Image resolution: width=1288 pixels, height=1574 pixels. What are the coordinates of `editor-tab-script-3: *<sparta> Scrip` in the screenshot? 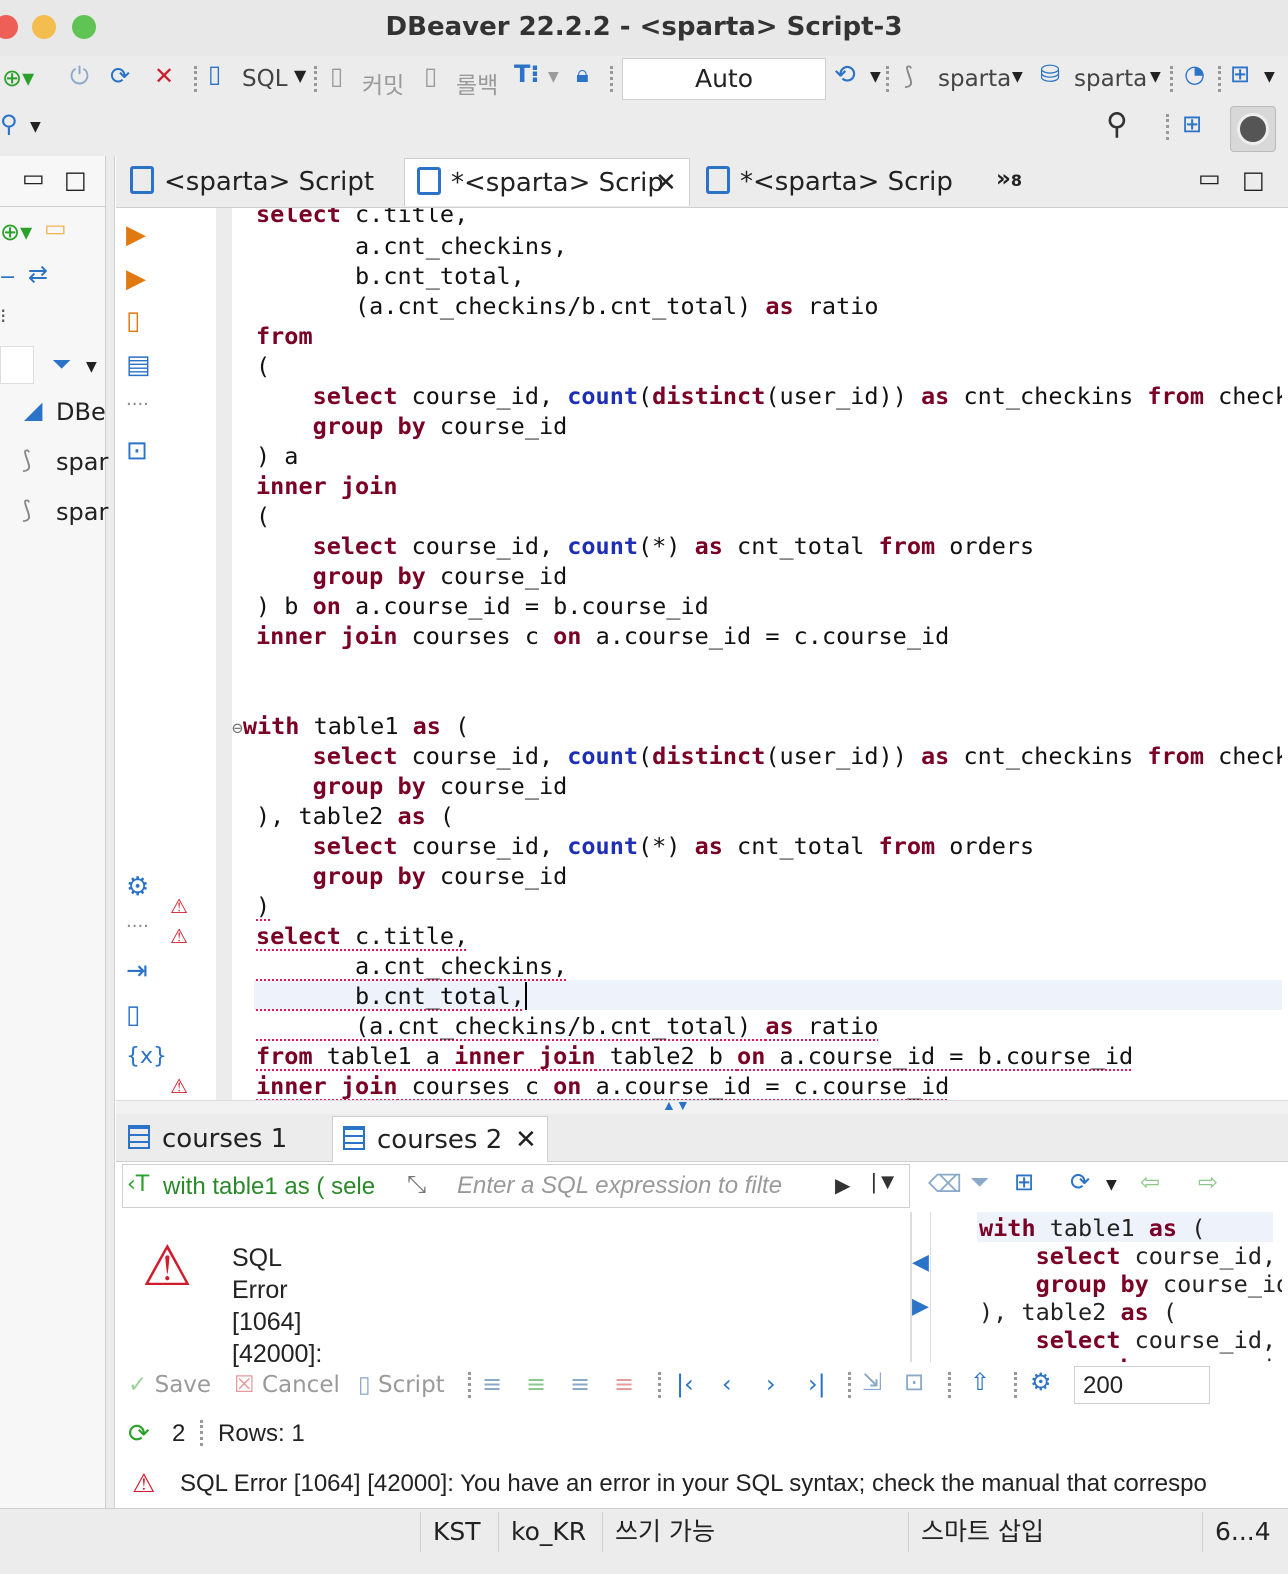 It's located at (841, 182).